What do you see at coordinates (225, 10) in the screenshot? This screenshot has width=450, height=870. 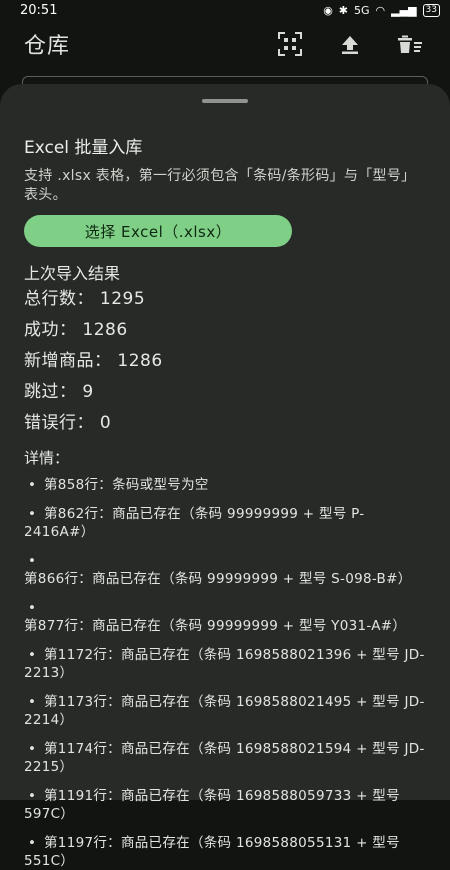 I see `status-bar: 20:51 ◉ ✱ 5G ◠ ▂▄▆ 33` at bounding box center [225, 10].